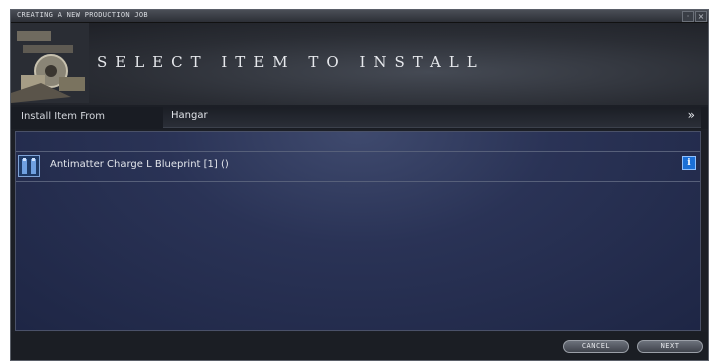 The image size is (709, 361). I want to click on window-title: CREATING A NEW PRODUCTION JOB, so click(82, 15).